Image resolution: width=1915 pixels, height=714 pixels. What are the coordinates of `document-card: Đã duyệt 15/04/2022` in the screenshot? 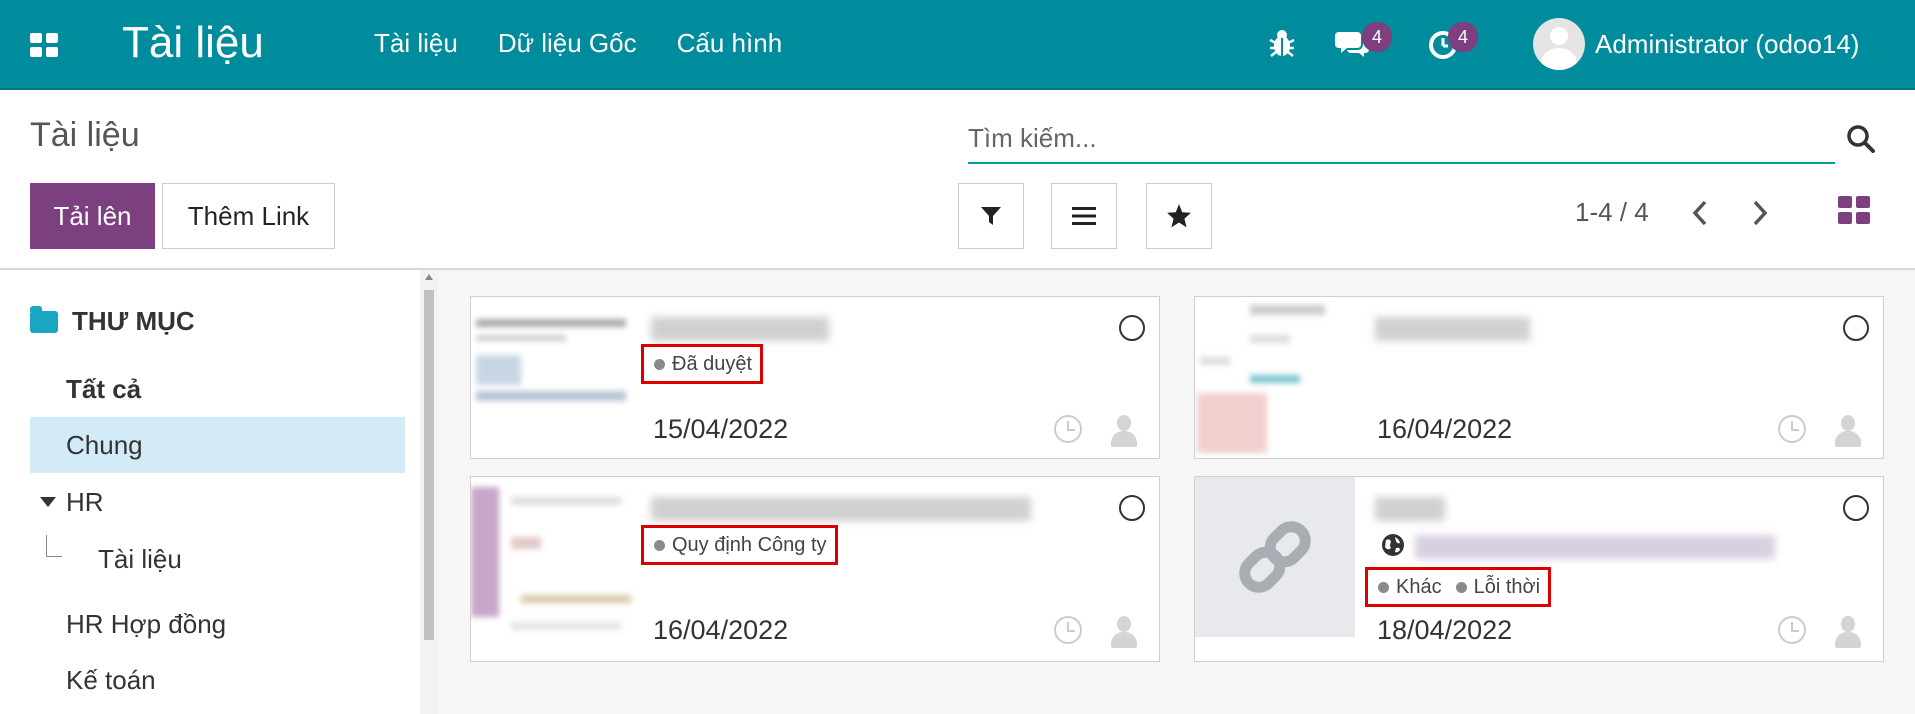 It's located at (815, 377).